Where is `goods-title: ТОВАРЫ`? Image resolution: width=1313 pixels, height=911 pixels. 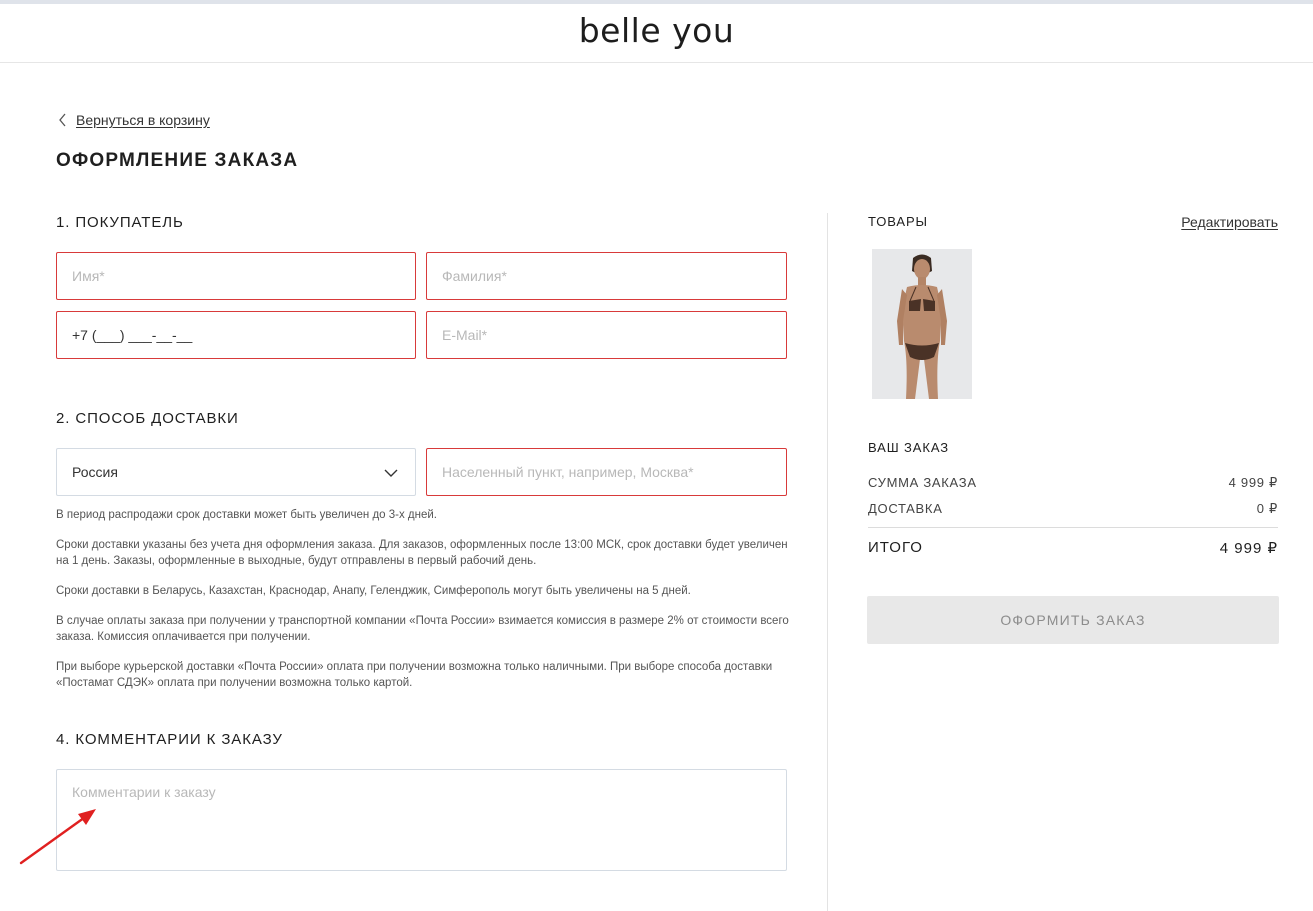 goods-title: ТОВАРЫ is located at coordinates (898, 221).